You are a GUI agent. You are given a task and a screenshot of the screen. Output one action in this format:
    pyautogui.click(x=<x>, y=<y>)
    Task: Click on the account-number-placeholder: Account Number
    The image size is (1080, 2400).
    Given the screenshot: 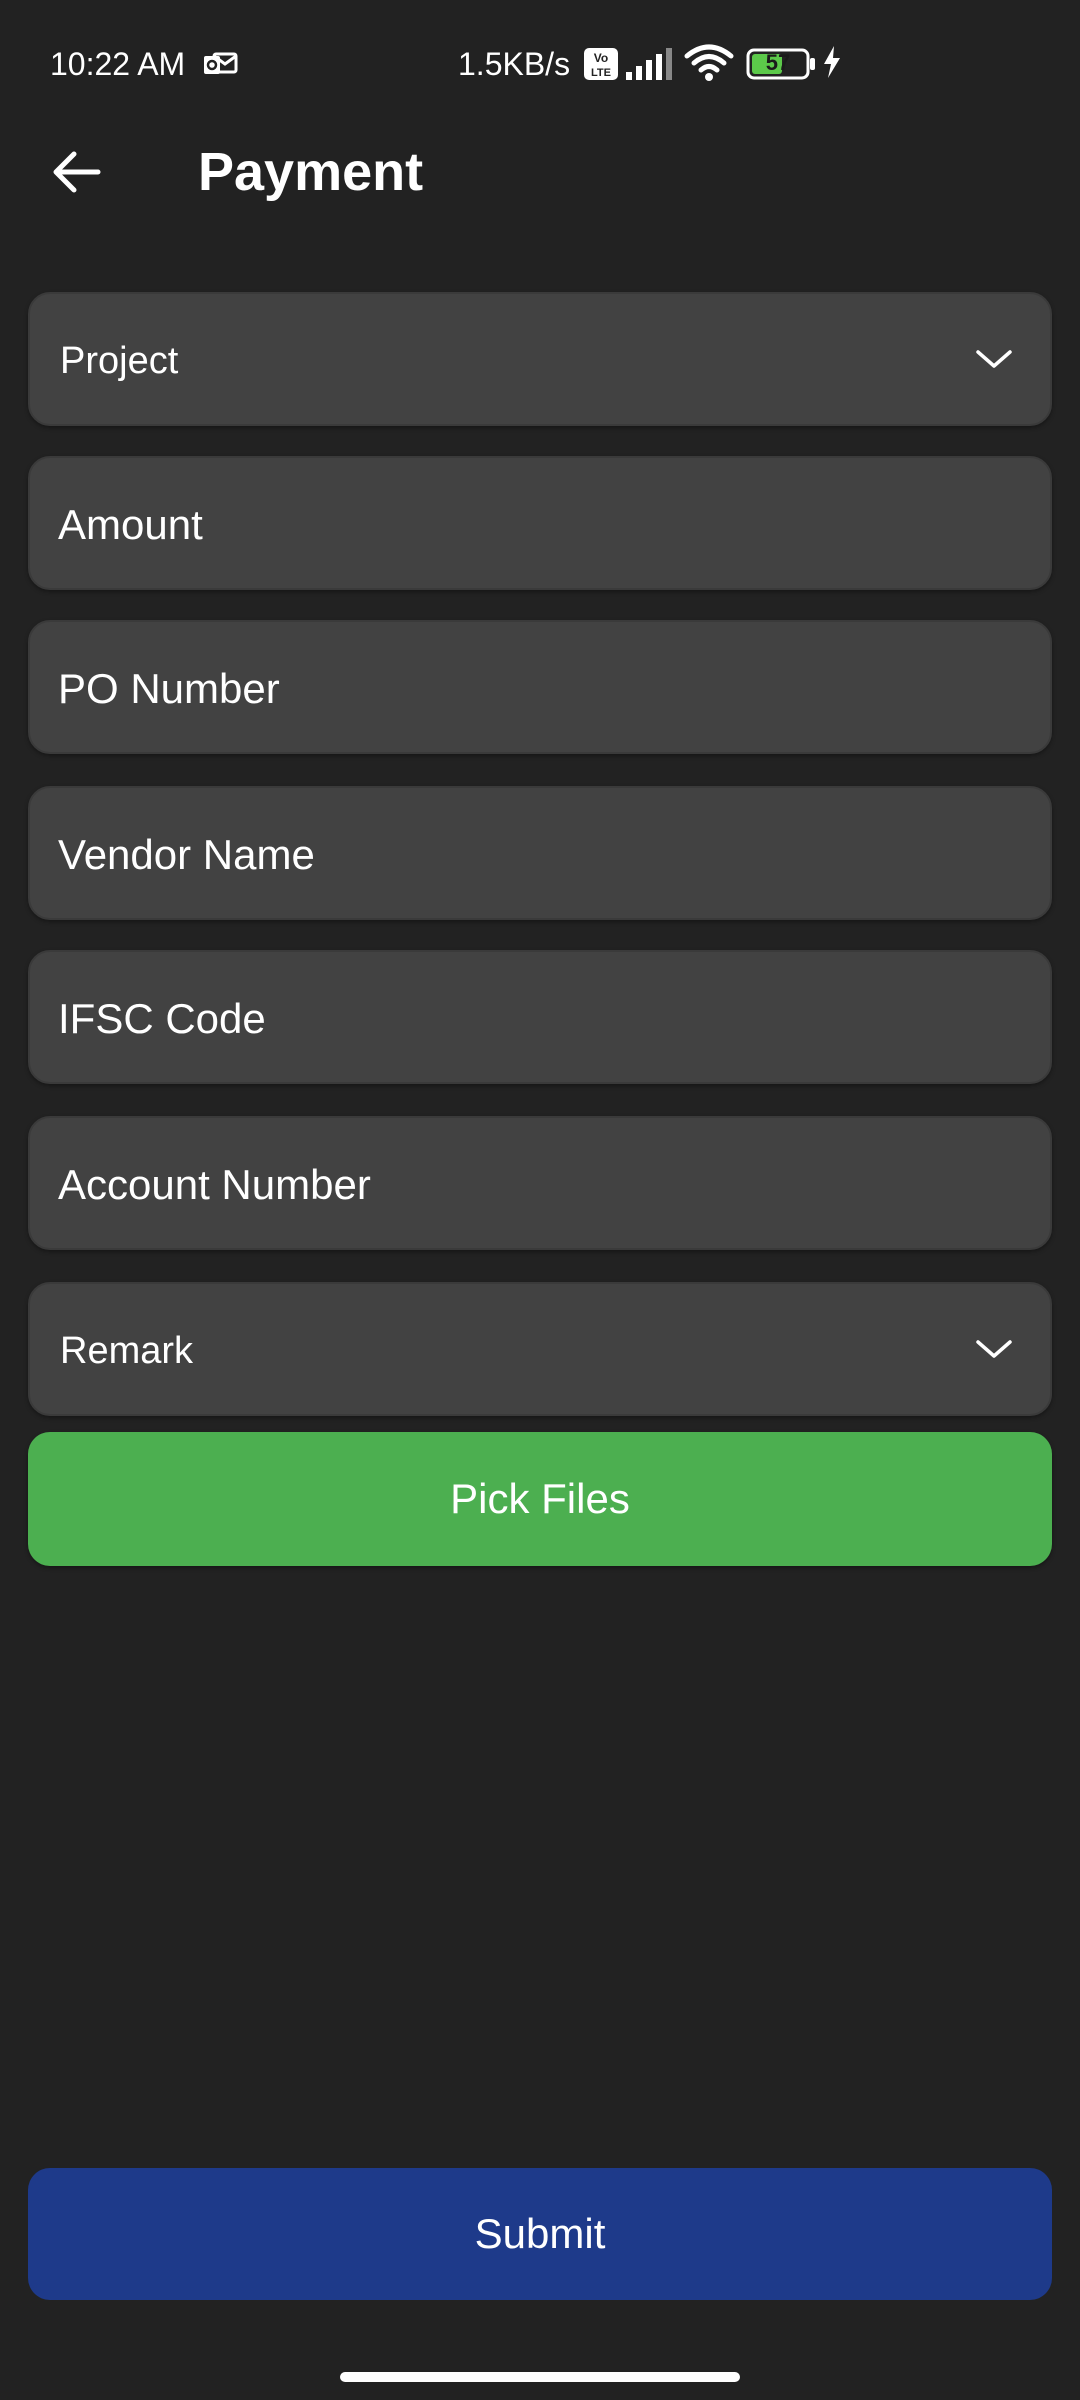 What is the action you would take?
    pyautogui.click(x=214, y=1184)
    